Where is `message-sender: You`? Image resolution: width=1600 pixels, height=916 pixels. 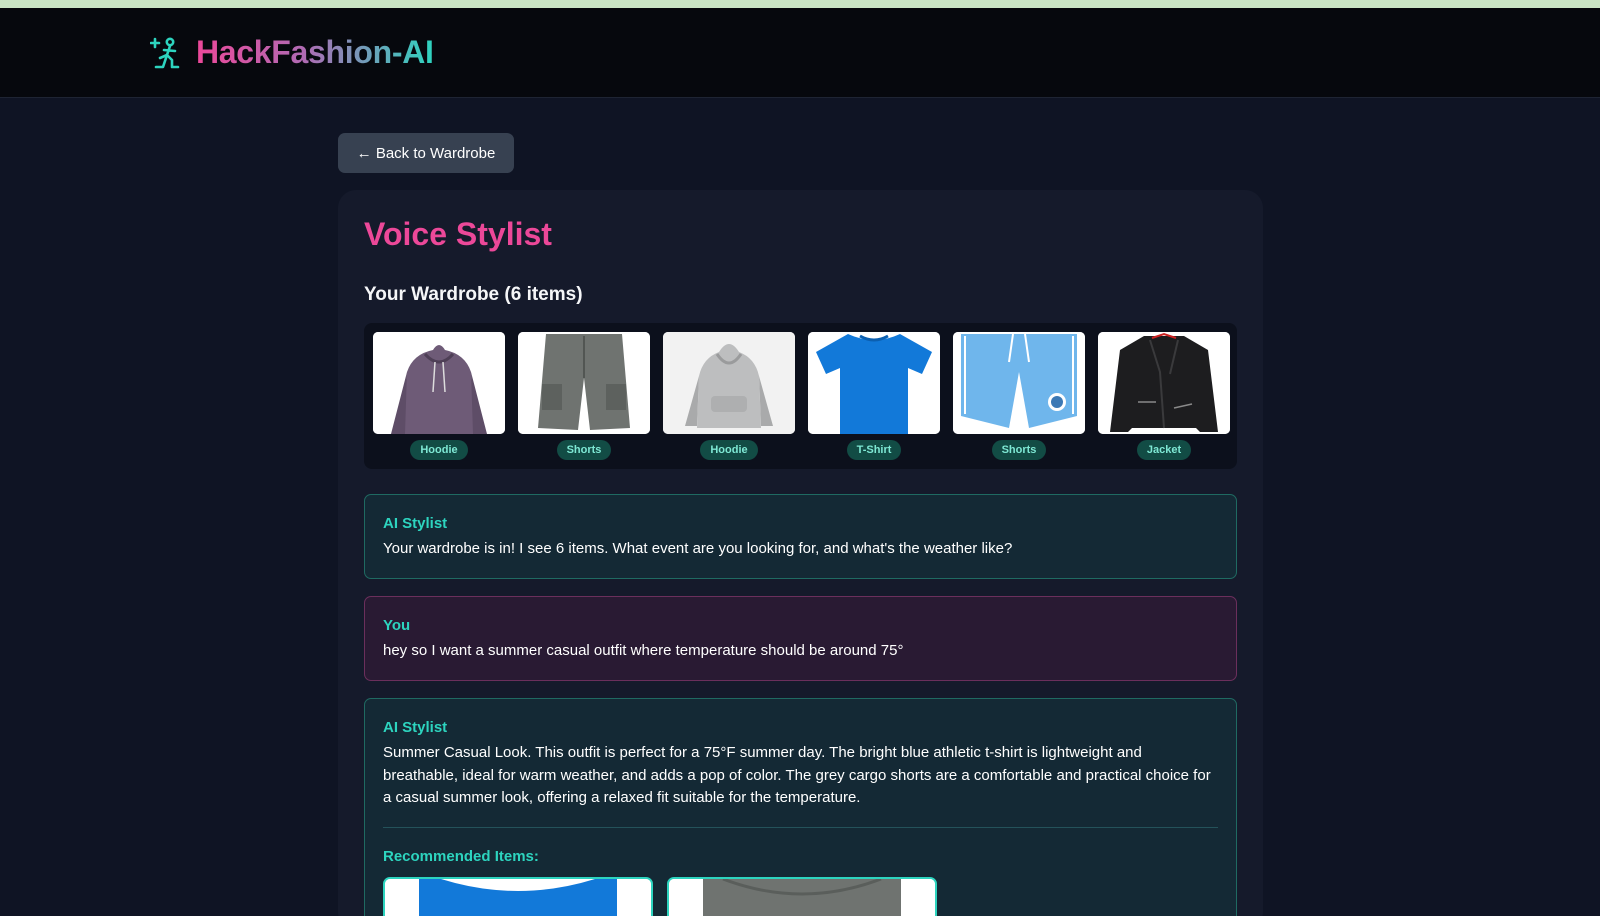
message-sender: You is located at coordinates (397, 625).